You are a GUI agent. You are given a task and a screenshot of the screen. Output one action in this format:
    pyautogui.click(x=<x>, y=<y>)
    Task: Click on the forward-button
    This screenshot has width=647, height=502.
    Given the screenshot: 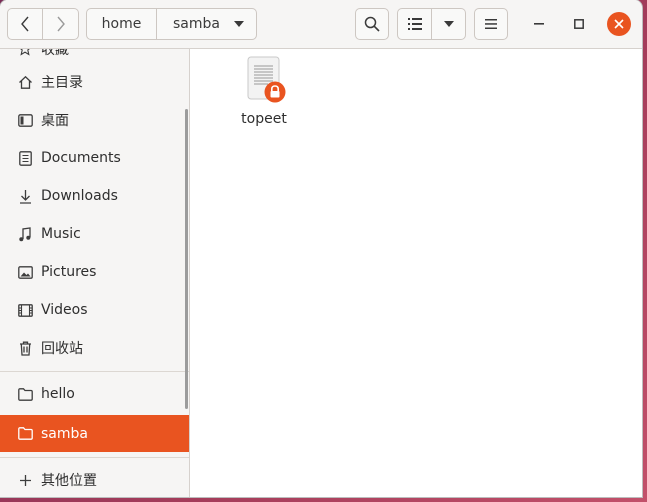 What is the action you would take?
    pyautogui.click(x=61, y=24)
    